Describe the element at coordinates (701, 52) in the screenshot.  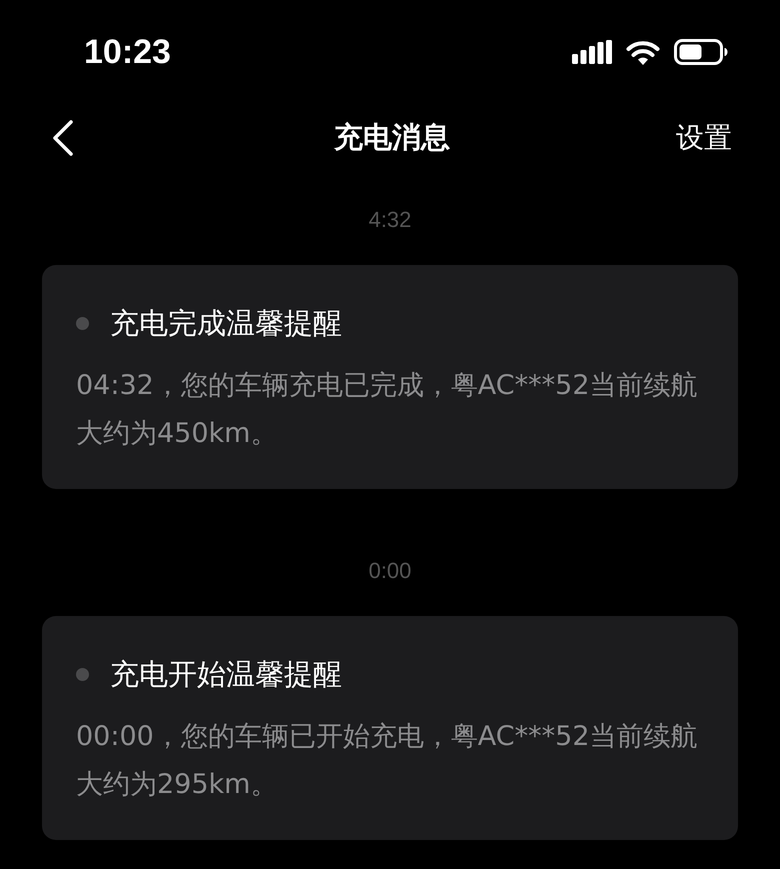
I see `battery-icon` at that location.